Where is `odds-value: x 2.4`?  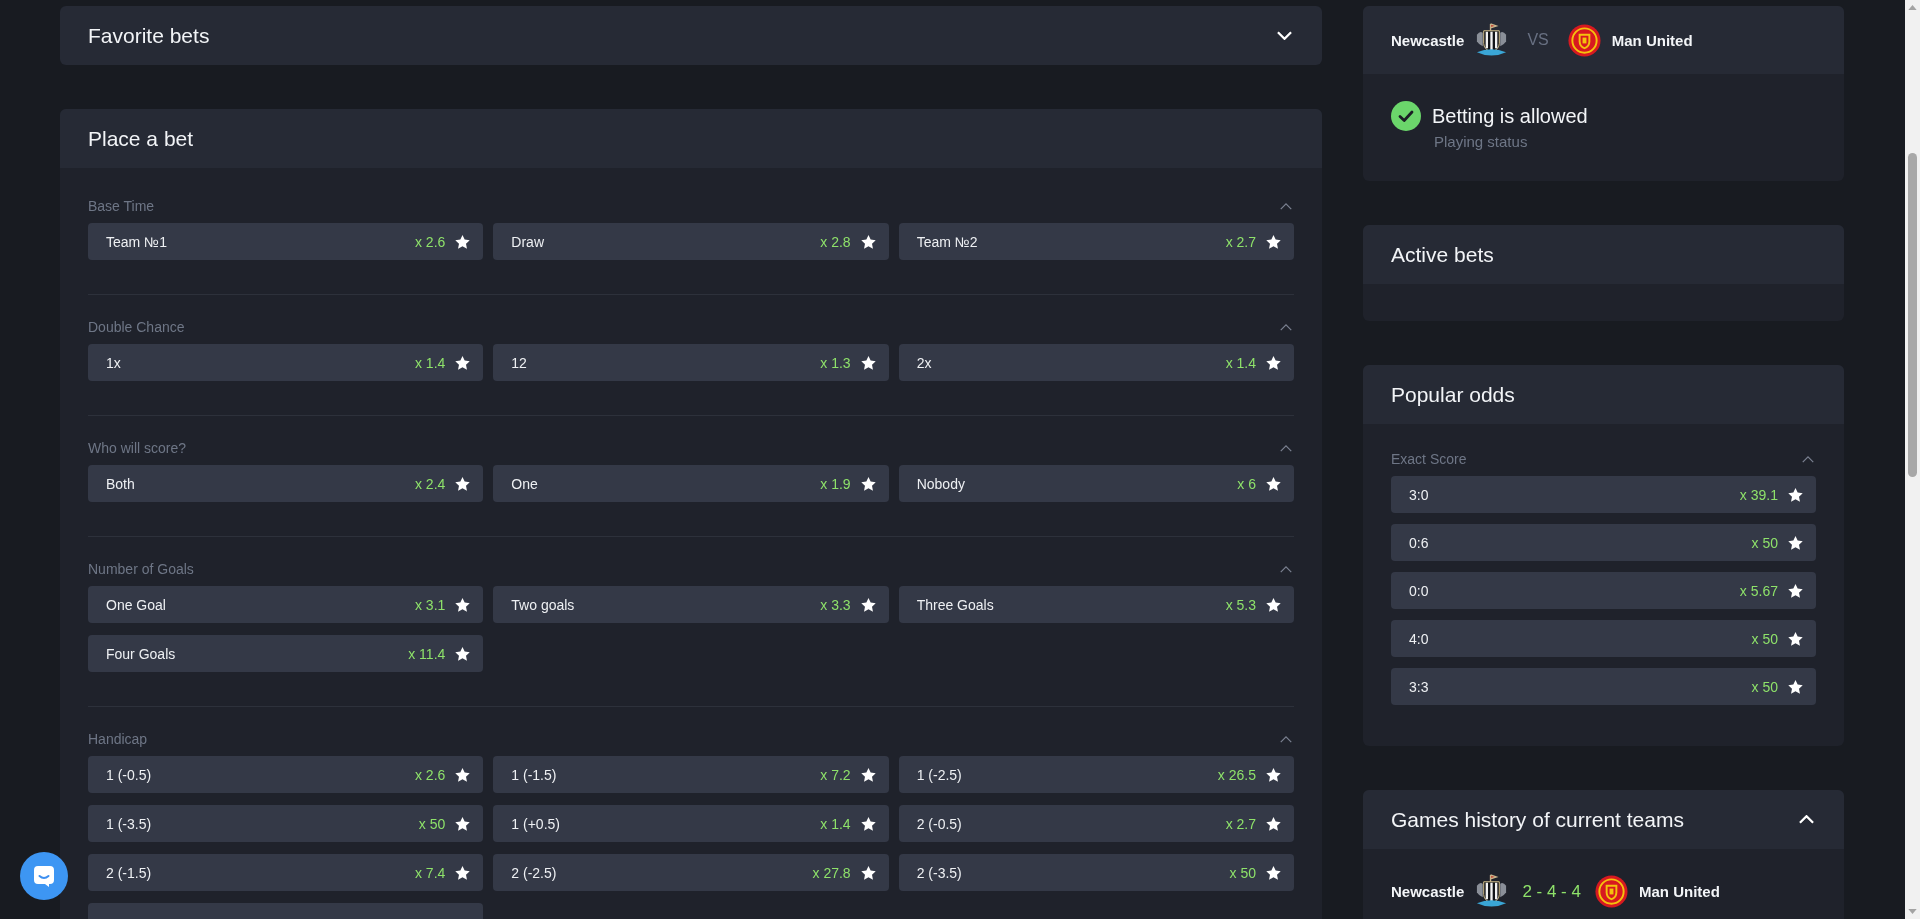
odds-value: x 2.4 is located at coordinates (430, 483).